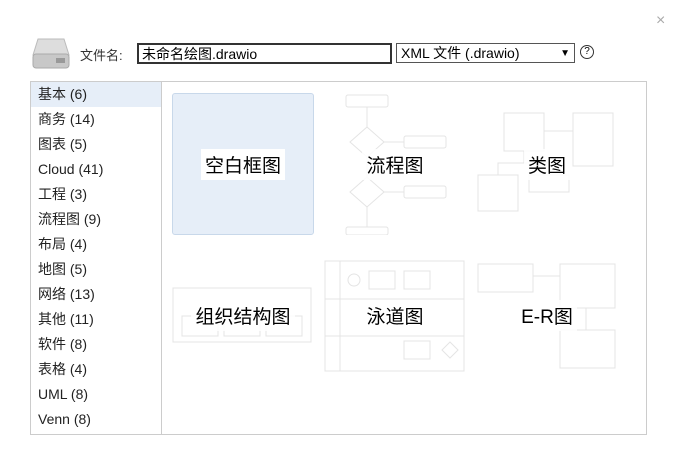  Describe the element at coordinates (96, 344) in the screenshot. I see `category-item: 软件 (8)` at that location.